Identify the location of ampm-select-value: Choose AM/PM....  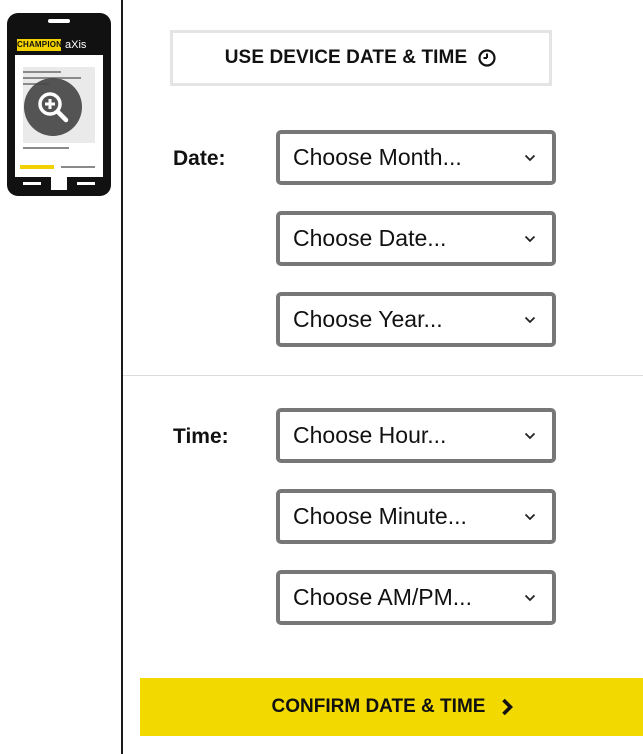
(382, 597).